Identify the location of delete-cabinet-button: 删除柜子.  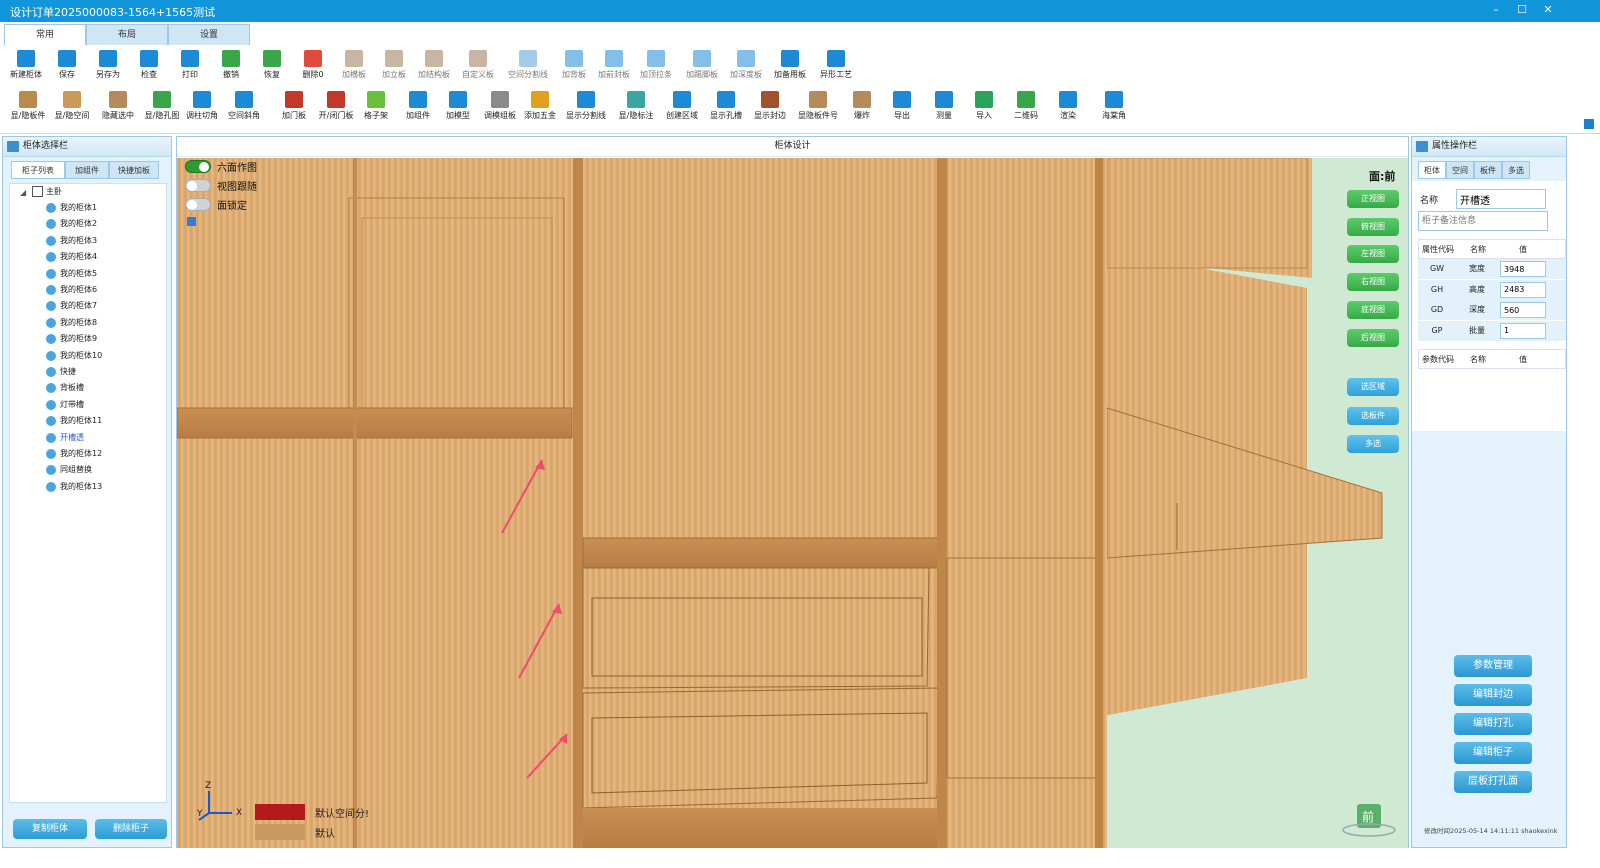
(131, 829).